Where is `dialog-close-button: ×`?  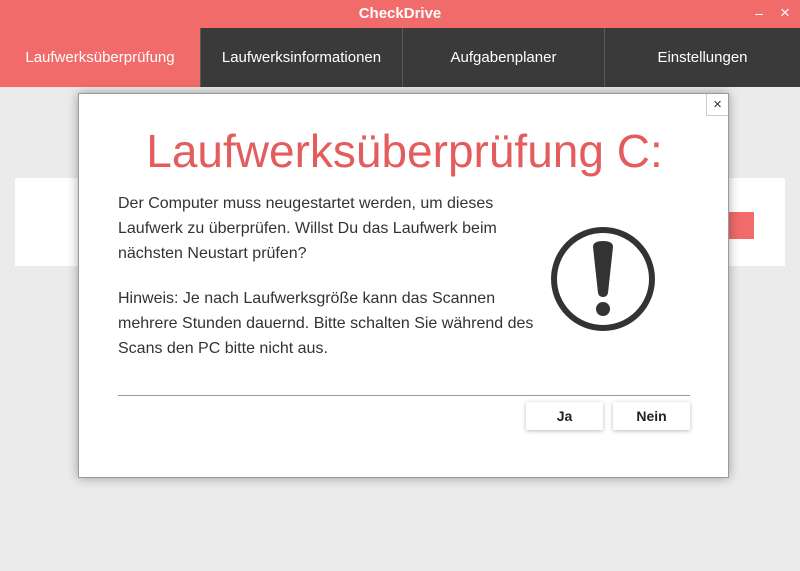
dialog-close-button: × is located at coordinates (717, 105).